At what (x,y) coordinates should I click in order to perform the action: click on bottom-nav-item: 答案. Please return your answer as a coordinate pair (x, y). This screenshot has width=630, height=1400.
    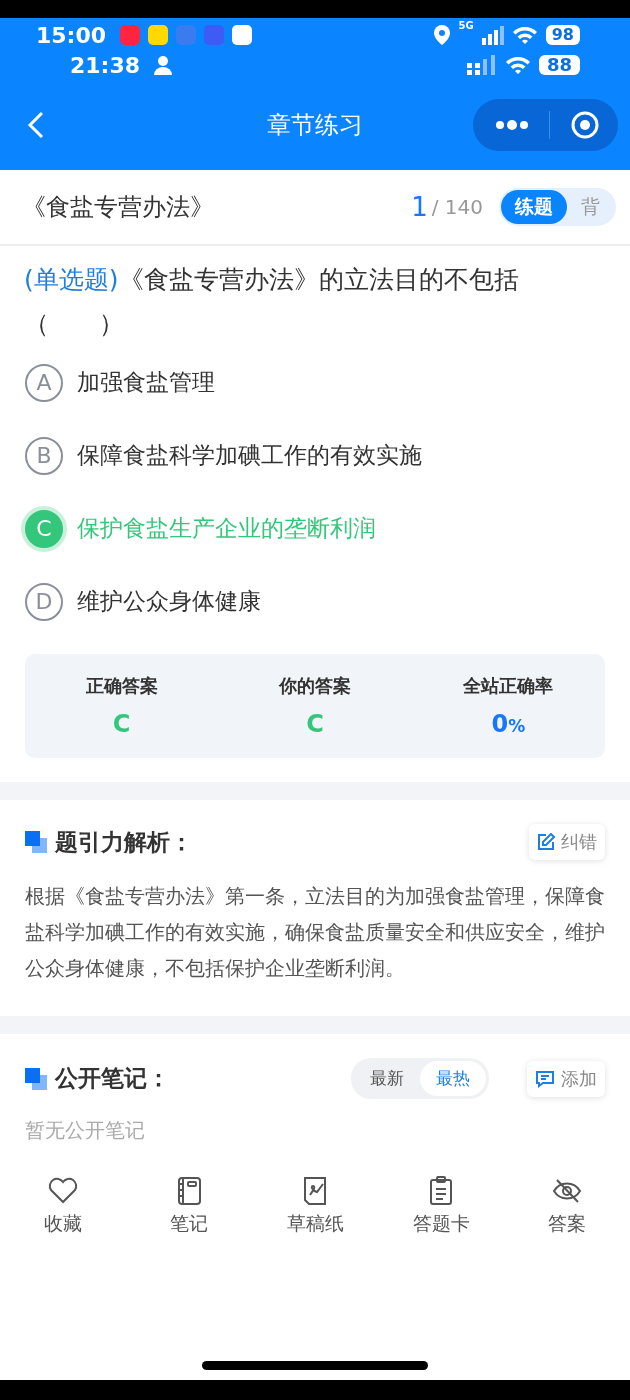
    Looking at the image, I should click on (567, 1206).